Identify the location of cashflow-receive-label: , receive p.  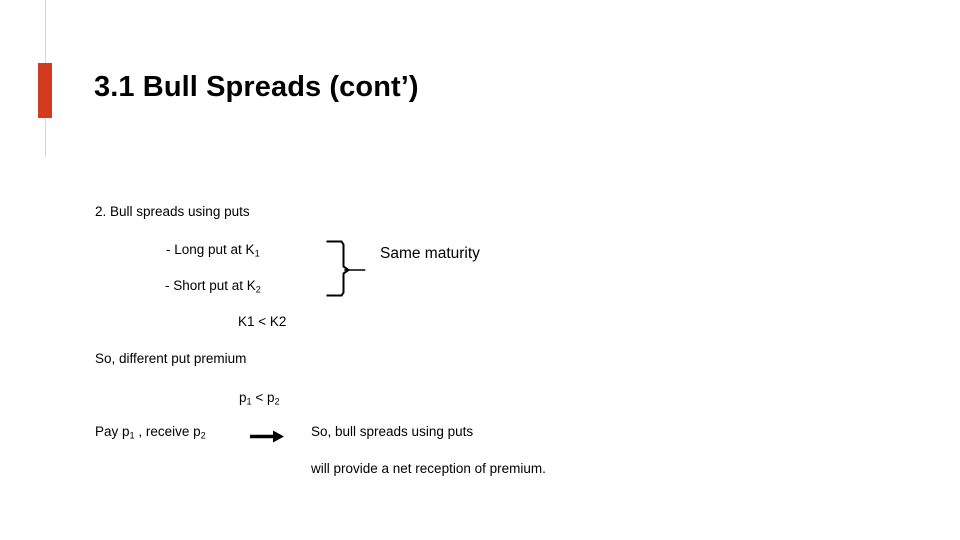
(167, 431).